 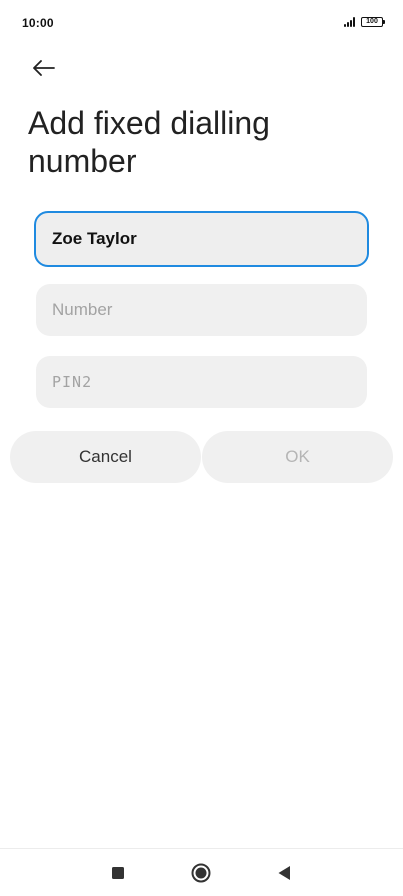 I want to click on battery-level: 100, so click(x=372, y=21).